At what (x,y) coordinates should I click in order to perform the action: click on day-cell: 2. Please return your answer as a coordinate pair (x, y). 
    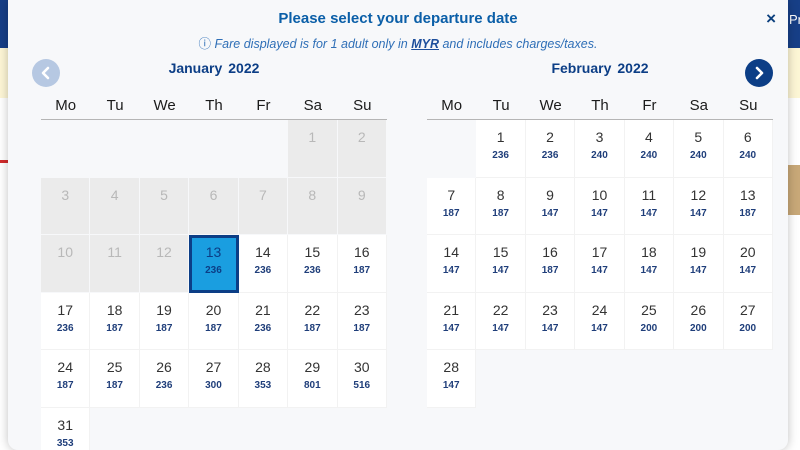
    Looking at the image, I should click on (362, 149).